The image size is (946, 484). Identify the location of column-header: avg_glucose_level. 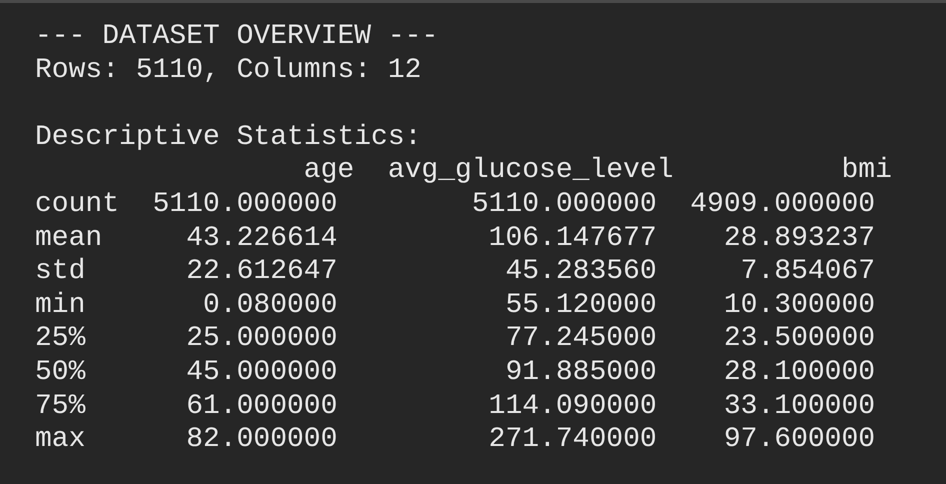
(530, 171).